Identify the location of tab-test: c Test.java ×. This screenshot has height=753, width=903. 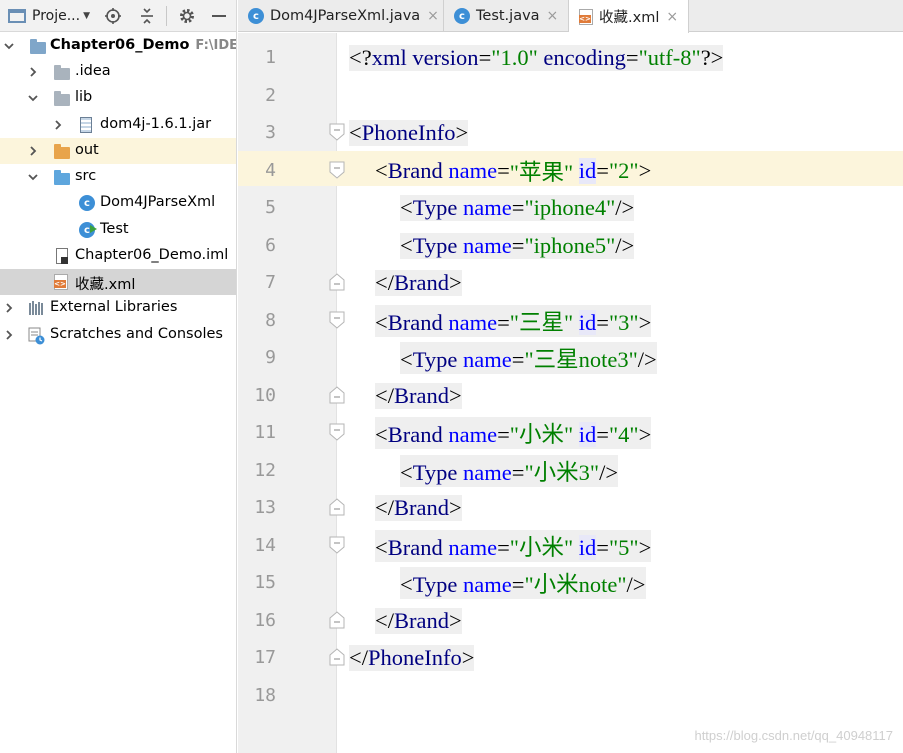
(506, 16).